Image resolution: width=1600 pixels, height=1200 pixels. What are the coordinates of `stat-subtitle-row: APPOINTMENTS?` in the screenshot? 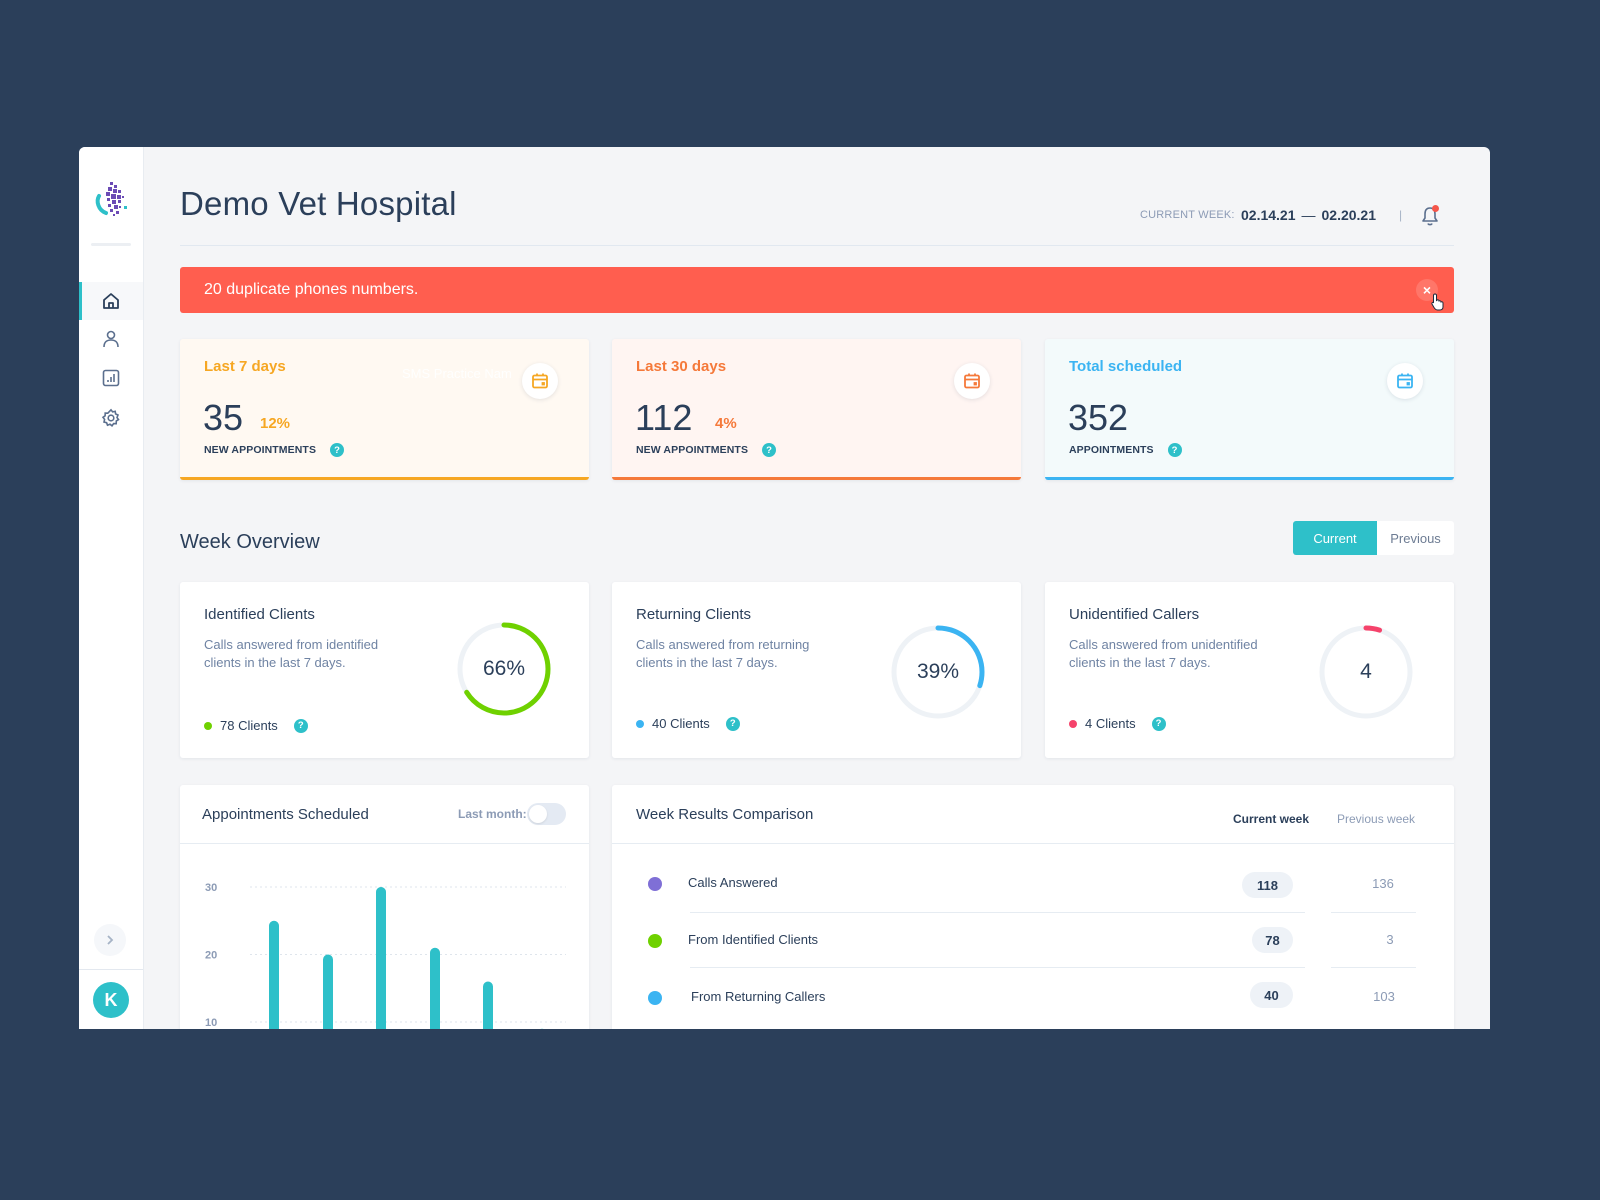 It's located at (1125, 450).